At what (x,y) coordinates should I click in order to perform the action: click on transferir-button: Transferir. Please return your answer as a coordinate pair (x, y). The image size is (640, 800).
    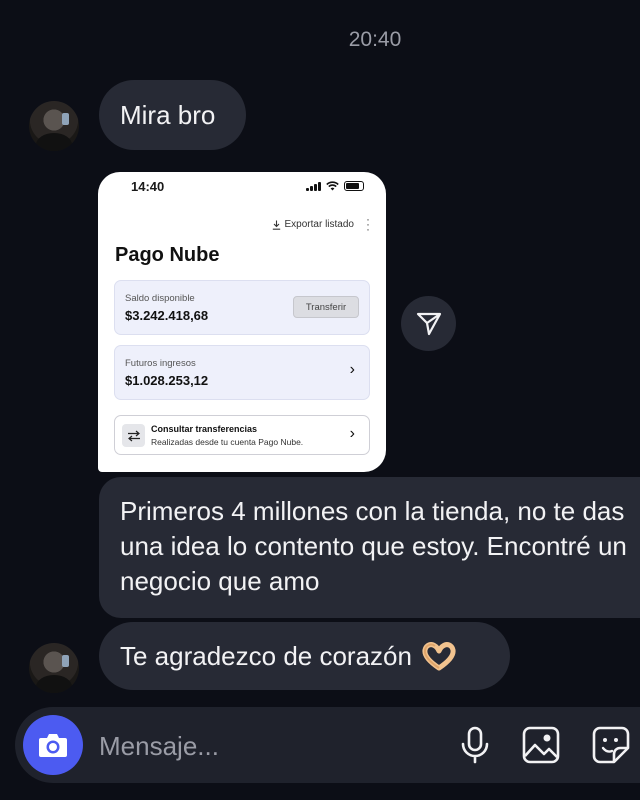
    Looking at the image, I should click on (326, 307).